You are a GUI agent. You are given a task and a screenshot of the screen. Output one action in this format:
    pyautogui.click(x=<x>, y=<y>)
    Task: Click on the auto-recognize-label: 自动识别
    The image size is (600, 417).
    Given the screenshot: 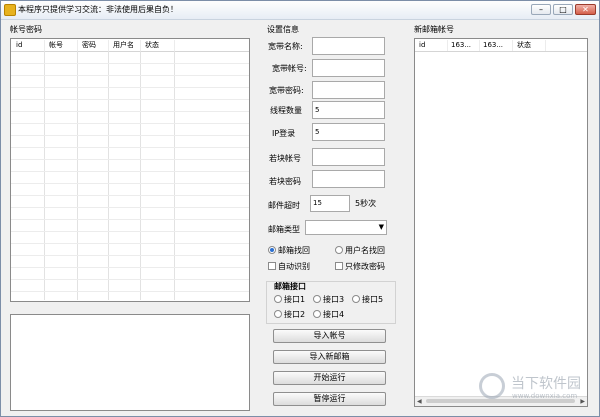 What is the action you would take?
    pyautogui.click(x=294, y=266)
    